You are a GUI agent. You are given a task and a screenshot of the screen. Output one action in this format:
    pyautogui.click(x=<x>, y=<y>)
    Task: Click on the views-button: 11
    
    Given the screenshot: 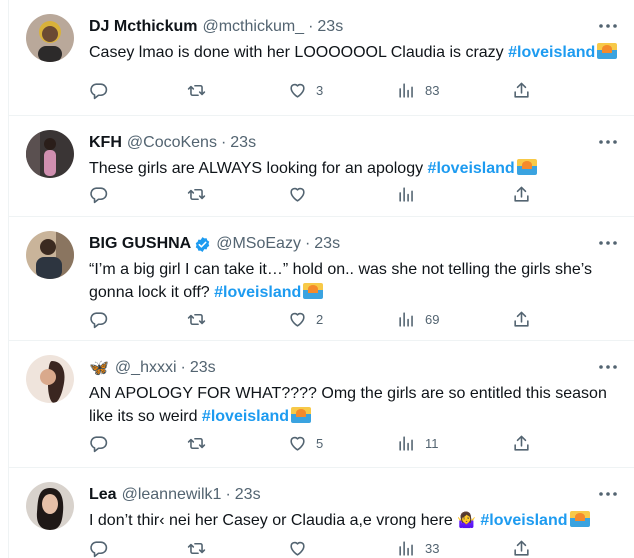 What is the action you would take?
    pyautogui.click(x=418, y=443)
    